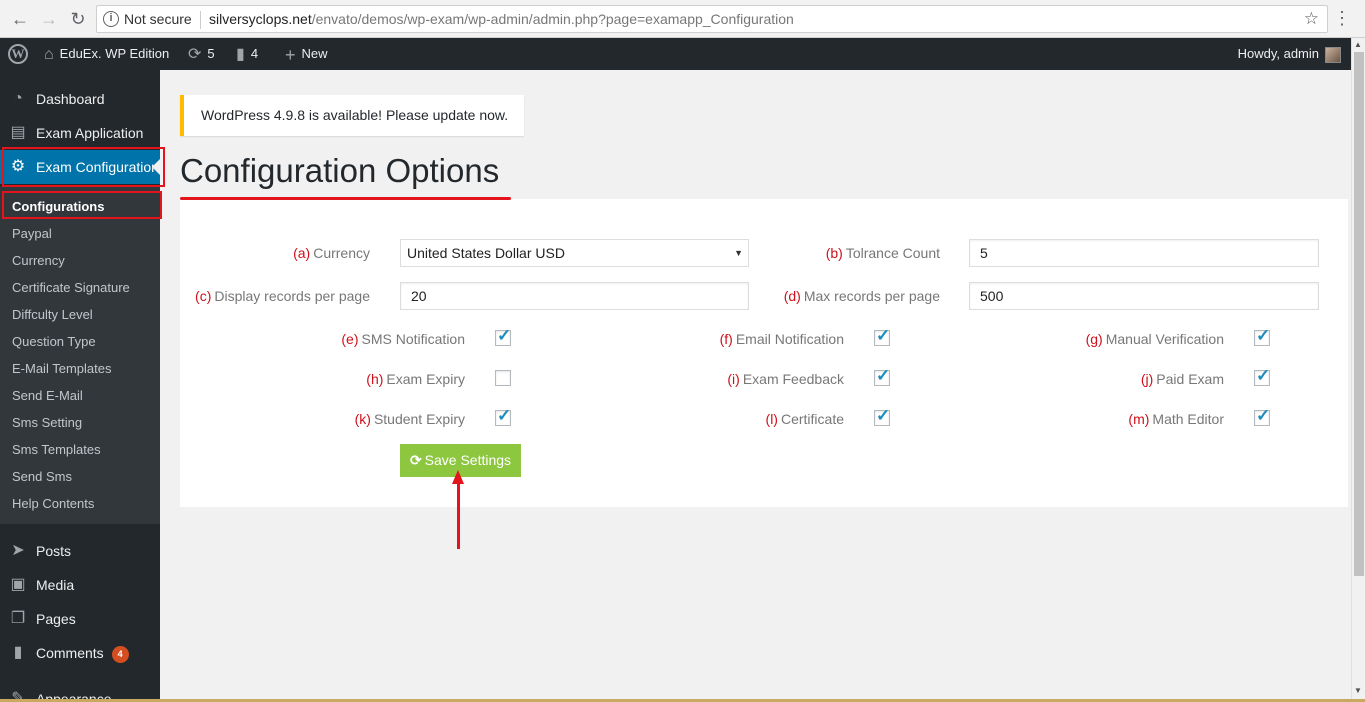  I want to click on annotation-highlight-exam-configuration, so click(83, 167).